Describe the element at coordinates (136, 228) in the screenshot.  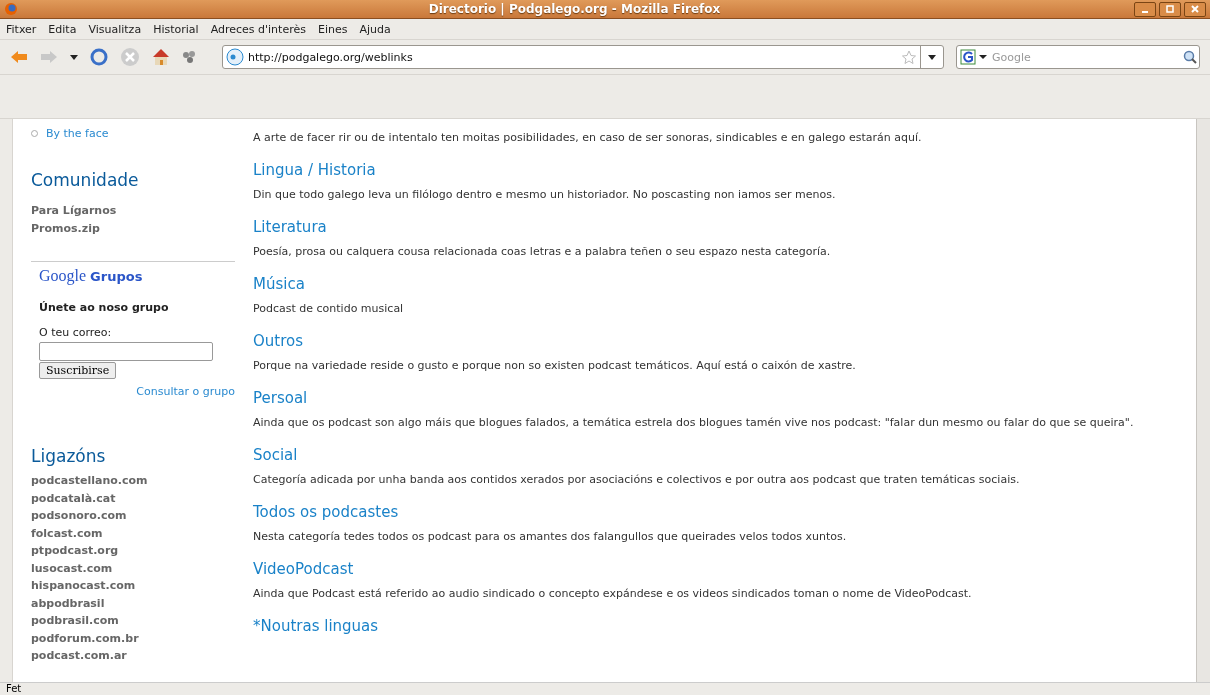
I see `sidebar-link: Promos.zip` at that location.